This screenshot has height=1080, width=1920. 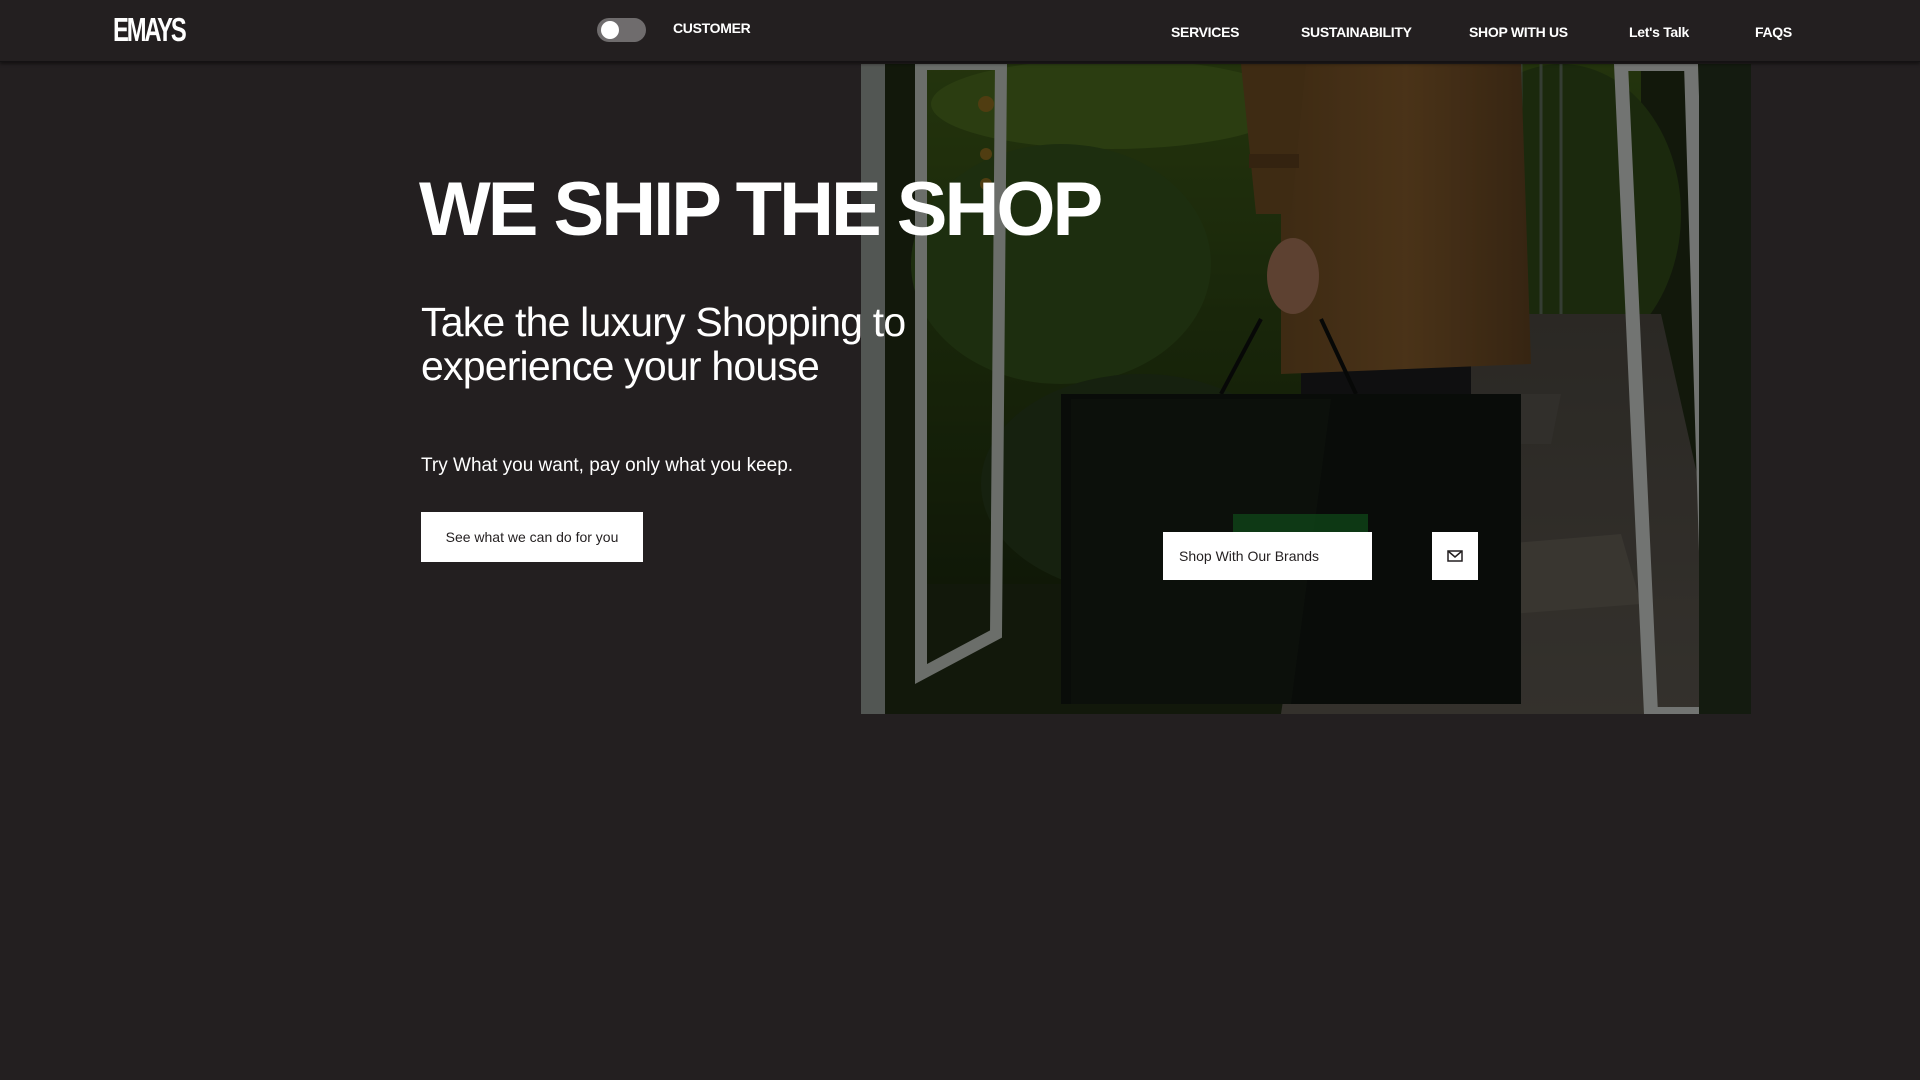 I want to click on shop-with-our-brands-button: Shop With Our Brands, so click(x=1267, y=556).